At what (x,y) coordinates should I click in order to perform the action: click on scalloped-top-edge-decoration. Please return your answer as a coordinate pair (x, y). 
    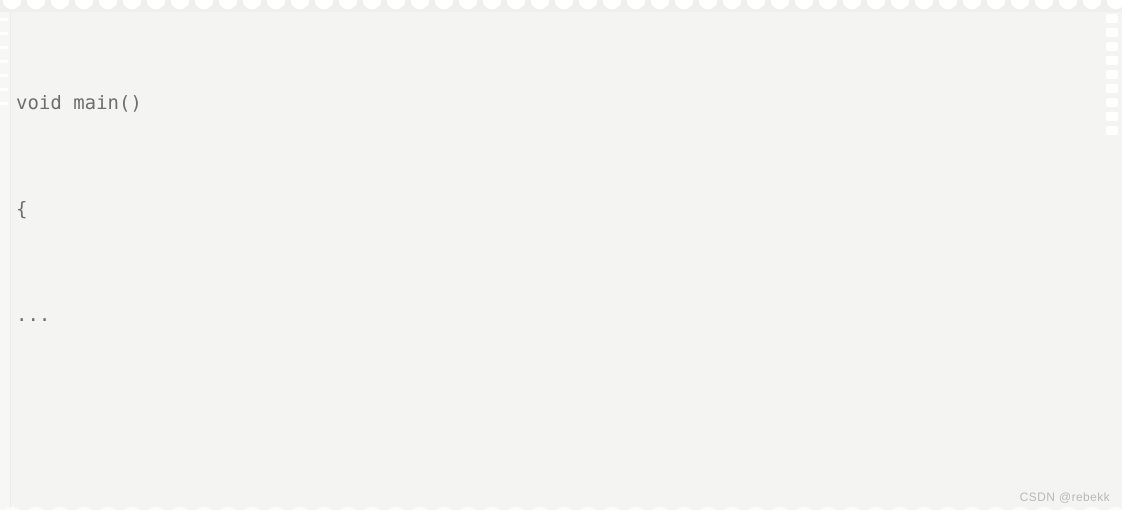
    Looking at the image, I should click on (561, 6).